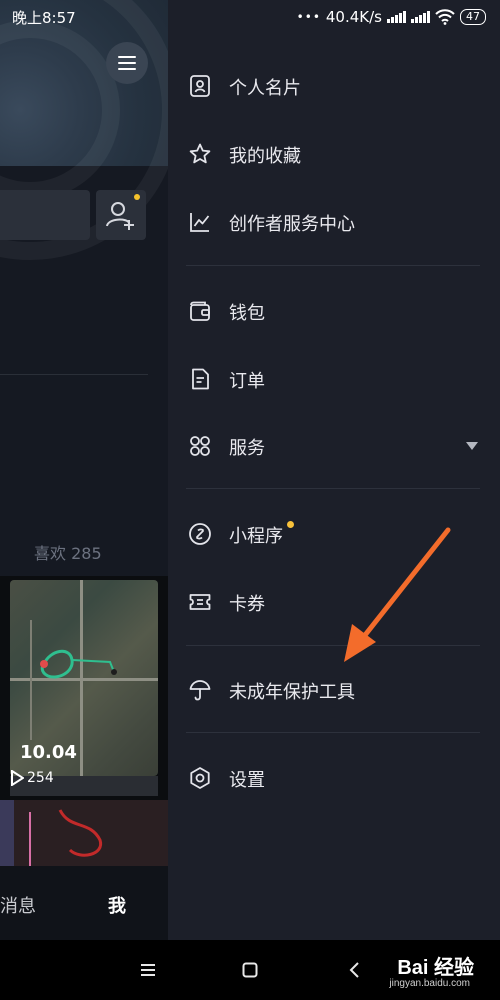  What do you see at coordinates (200, 778) in the screenshot?
I see `gear-icon` at bounding box center [200, 778].